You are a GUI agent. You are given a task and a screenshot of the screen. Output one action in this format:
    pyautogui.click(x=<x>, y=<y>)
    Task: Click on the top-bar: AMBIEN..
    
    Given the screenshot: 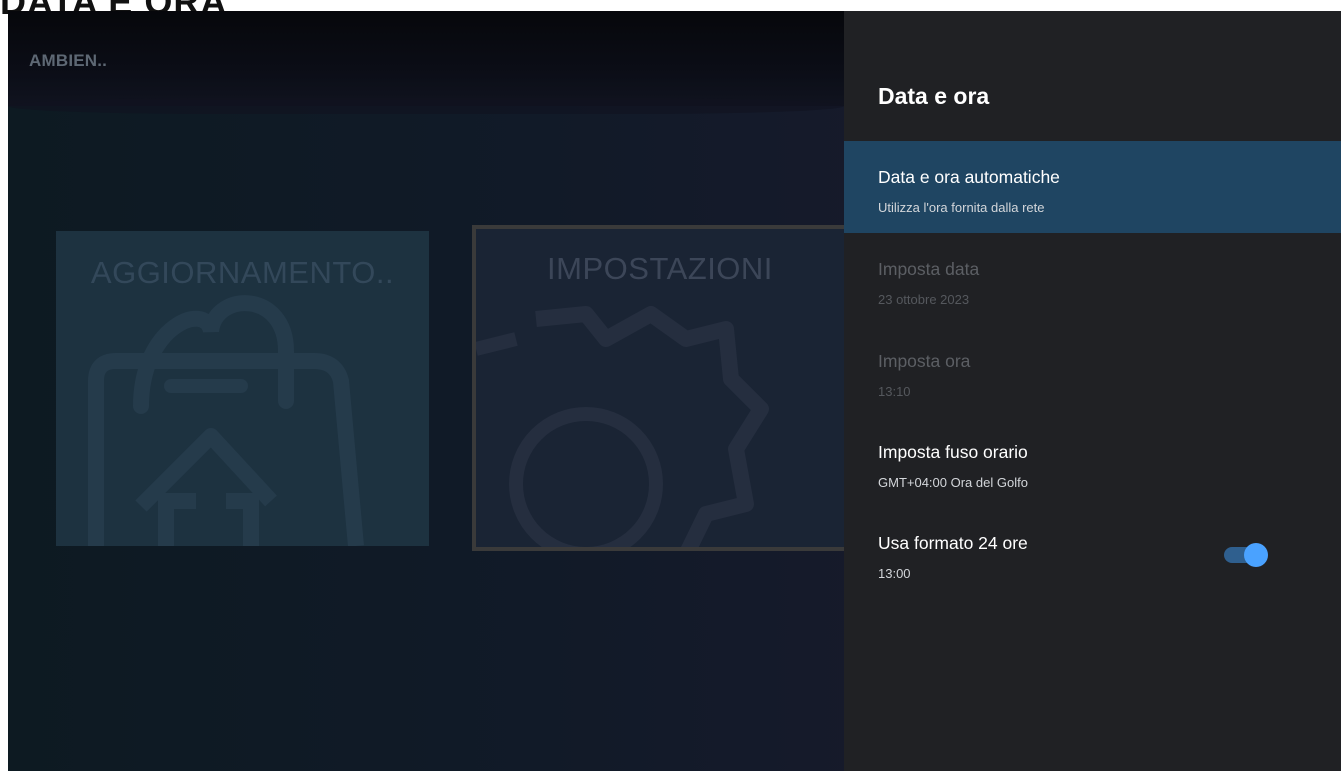 What is the action you would take?
    pyautogui.click(x=426, y=62)
    